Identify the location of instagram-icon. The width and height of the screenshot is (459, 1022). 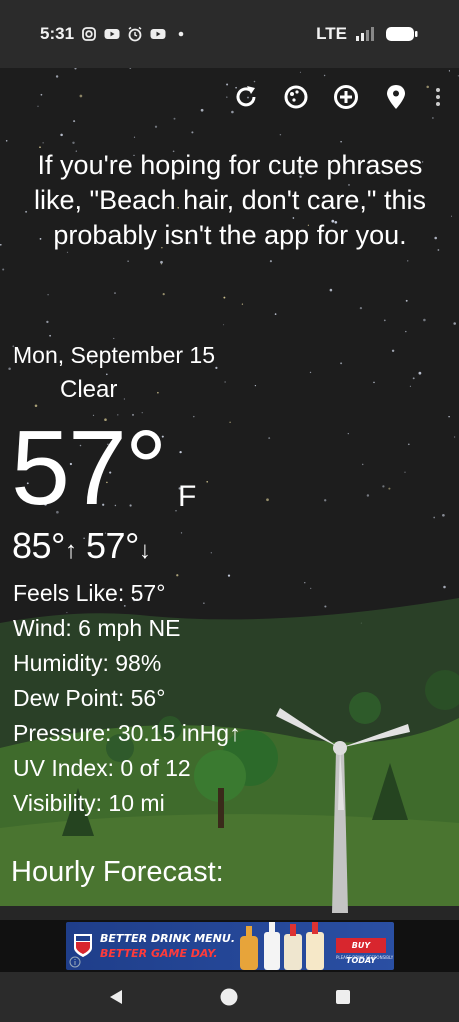
(89, 34).